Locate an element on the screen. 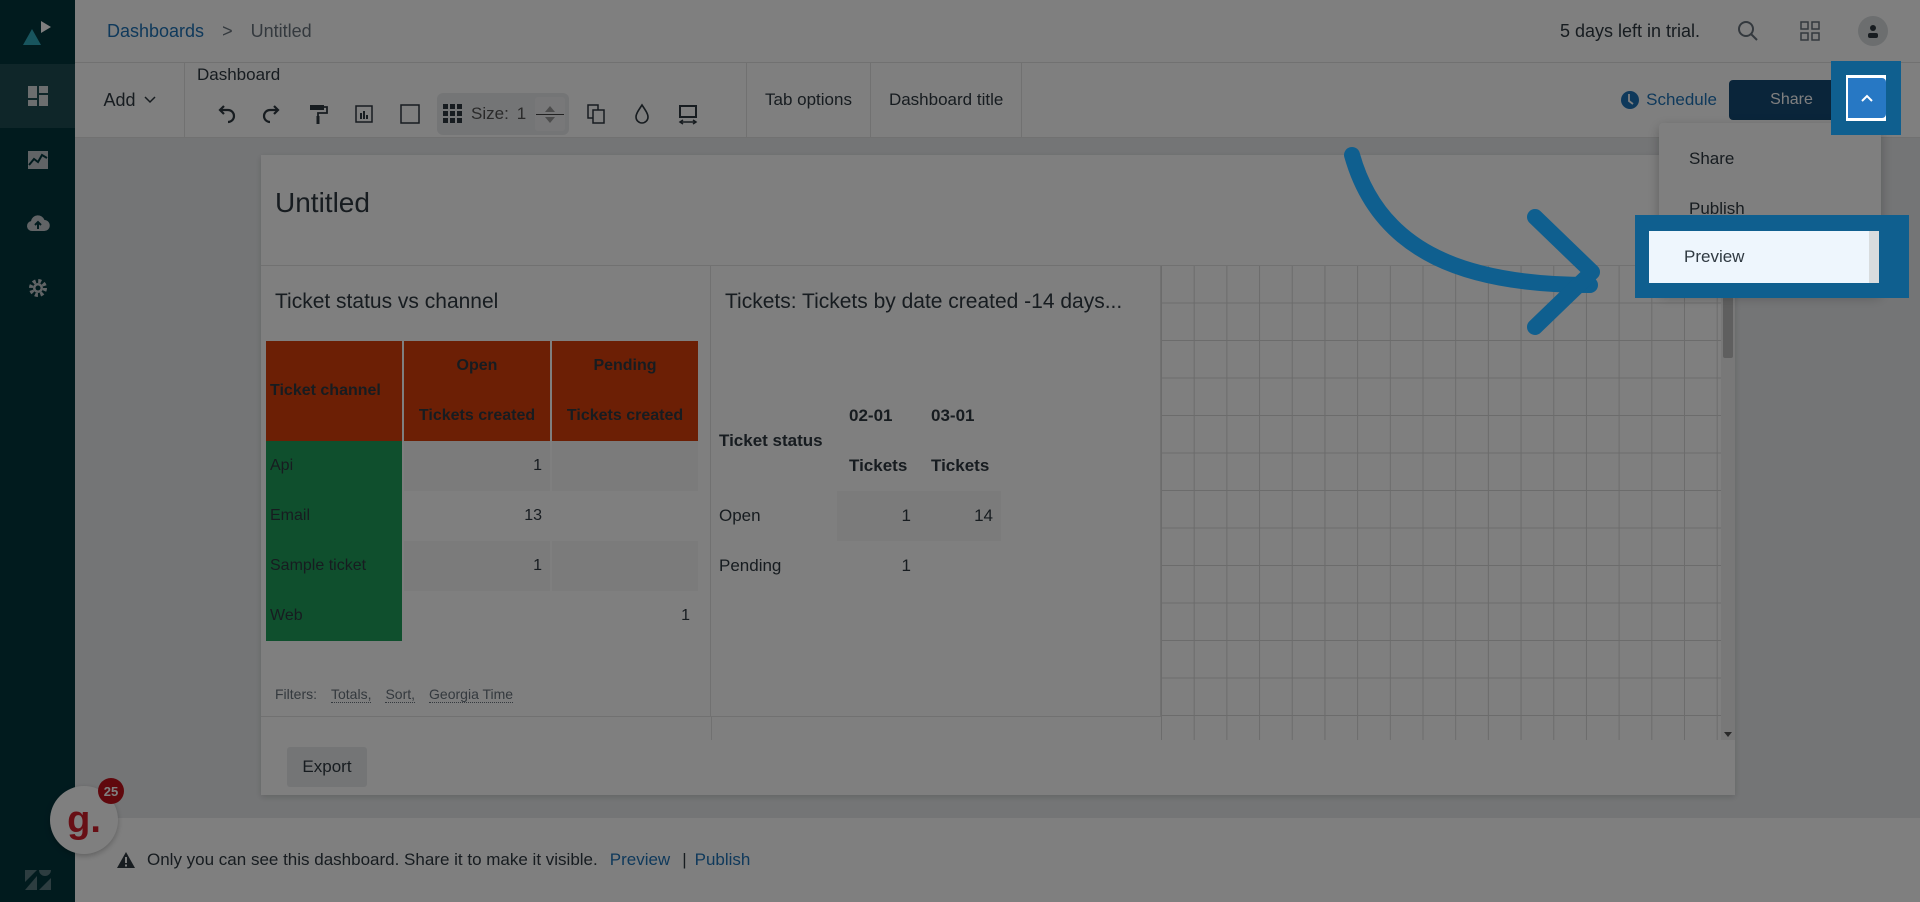  add-frame-button is located at coordinates (410, 114).